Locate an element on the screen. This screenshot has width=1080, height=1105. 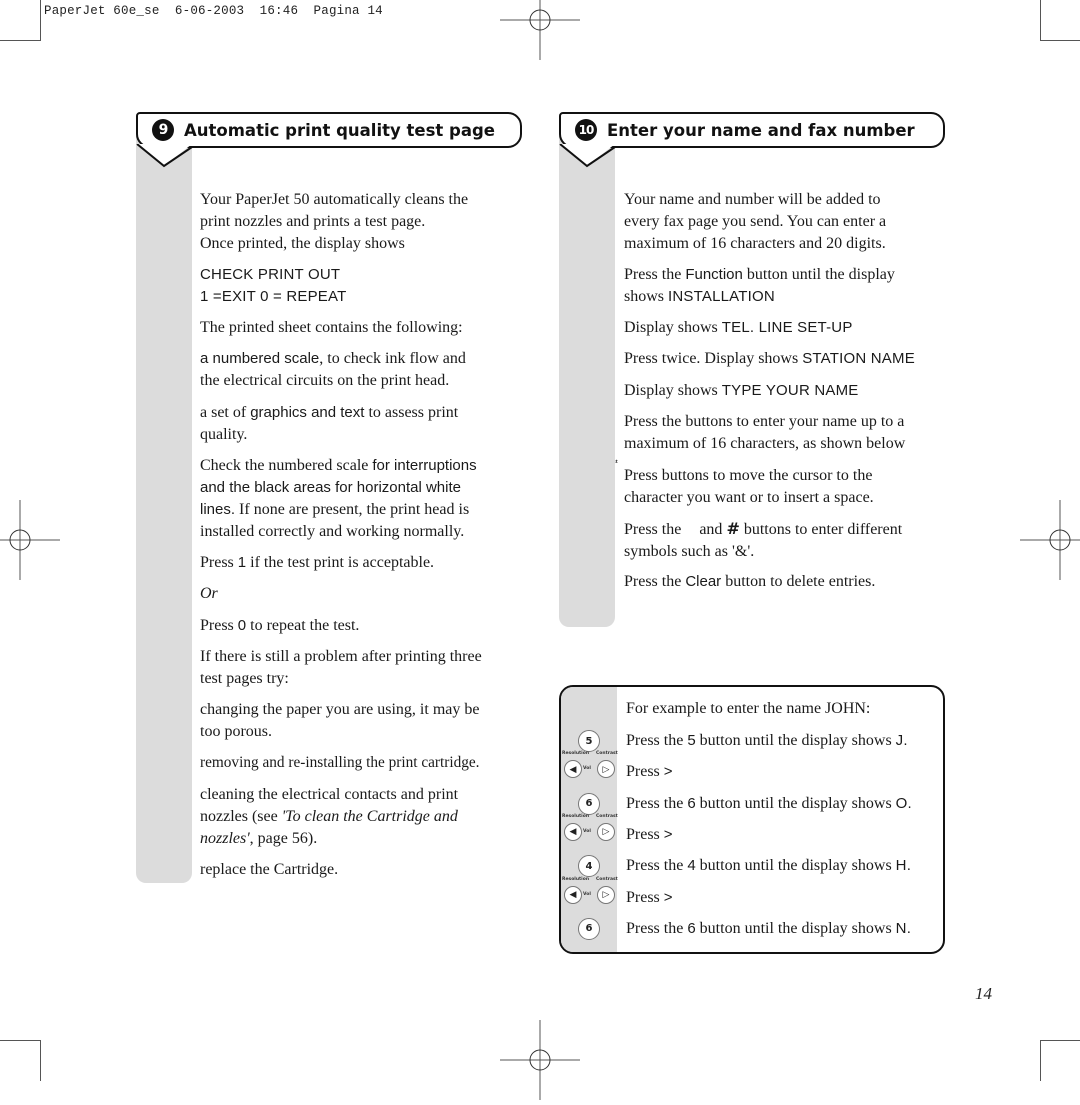
digit-key-icon: 6 is located at coordinates (589, 803).